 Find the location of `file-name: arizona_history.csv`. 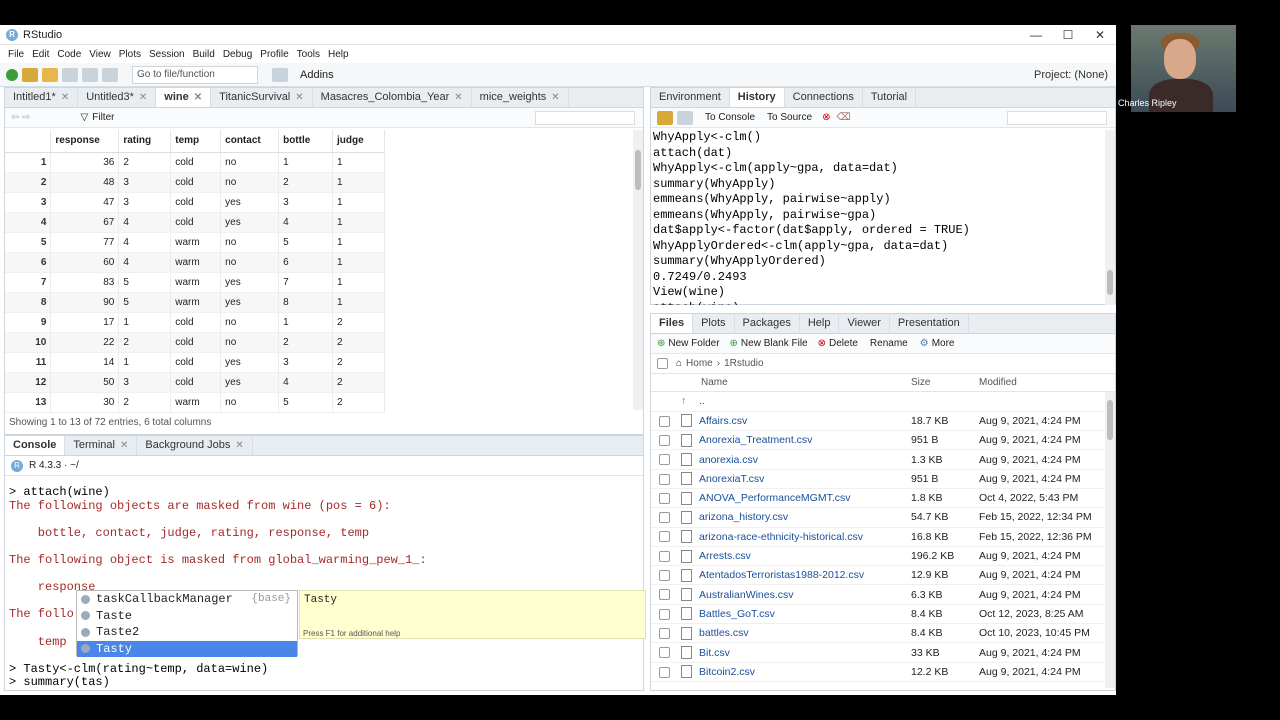

file-name: arizona_history.csv is located at coordinates (805, 517).